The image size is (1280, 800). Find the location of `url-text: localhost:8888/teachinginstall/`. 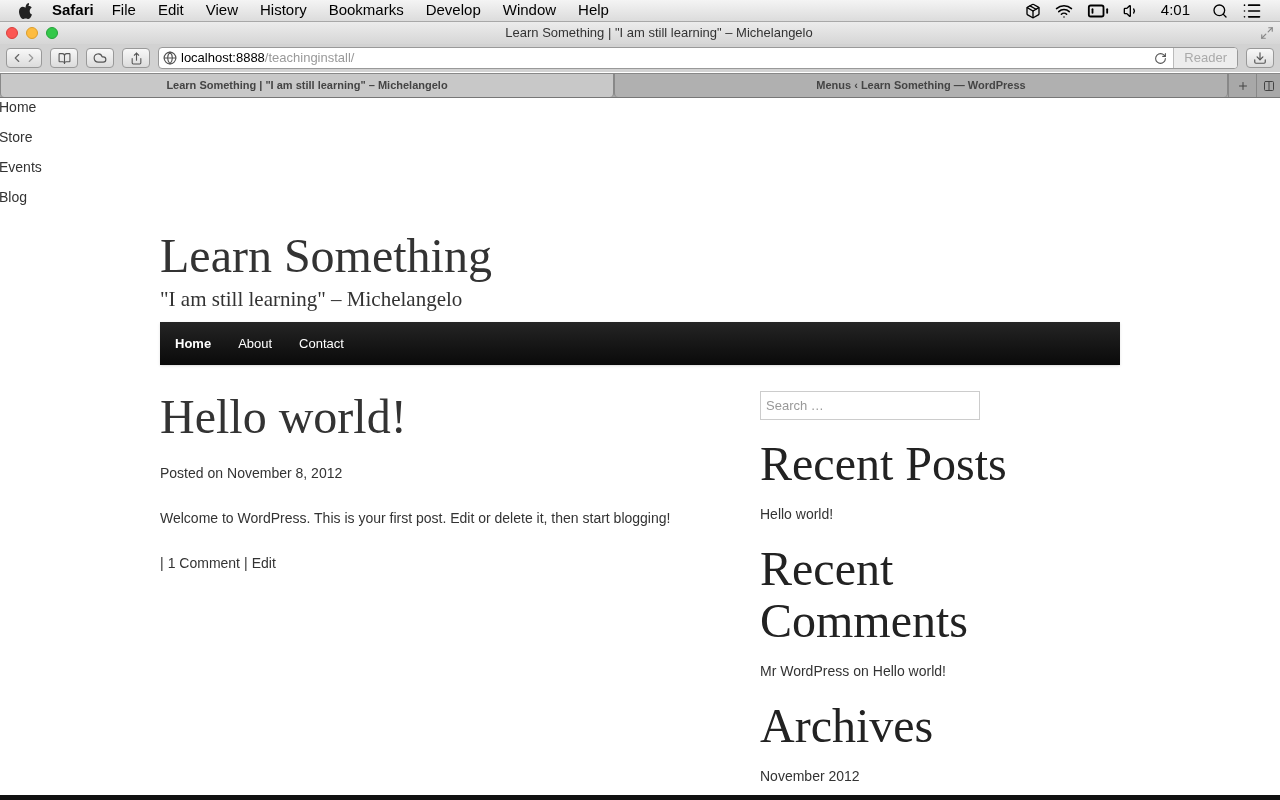

url-text: localhost:8888/teachinginstall/ is located at coordinates (268, 58).